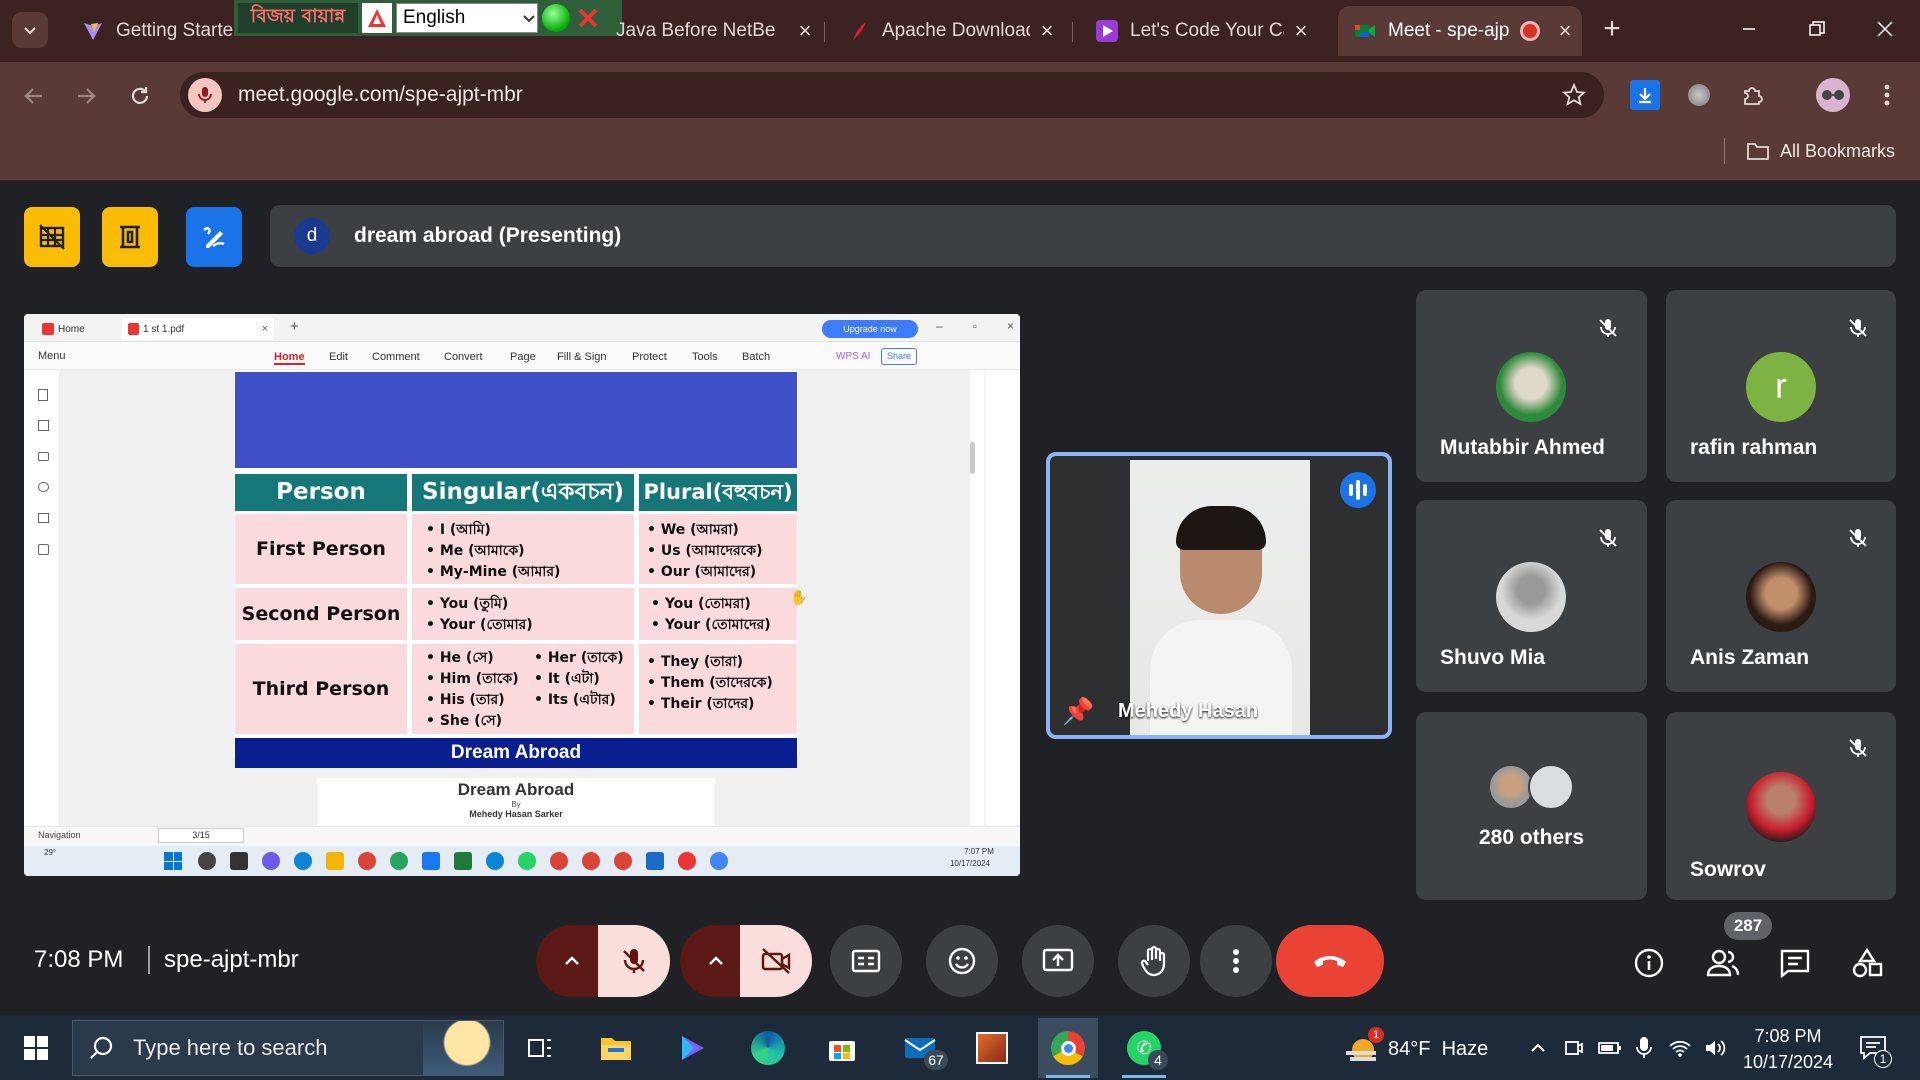 This screenshot has height=1080, width=1920. I want to click on bijoy-logo: বিজয় বায়ান্ন, so click(298, 18).